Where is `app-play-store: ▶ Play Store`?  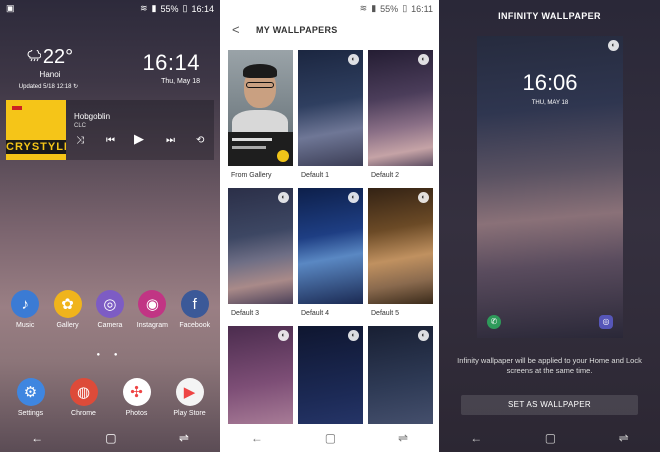
app-play-store: ▶ Play Store is located at coordinates (190, 397).